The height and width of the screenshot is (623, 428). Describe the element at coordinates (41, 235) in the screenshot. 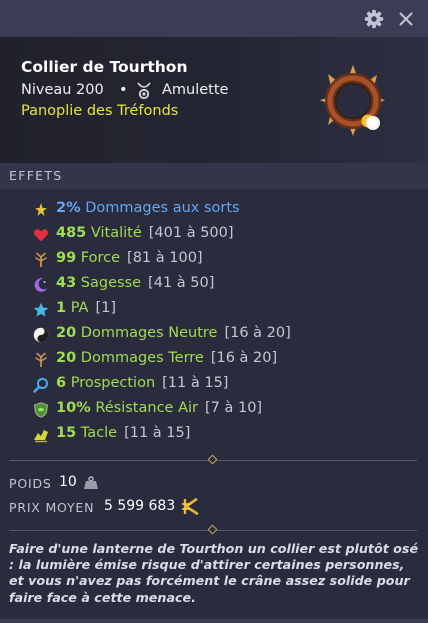

I see `heart-icon` at that location.